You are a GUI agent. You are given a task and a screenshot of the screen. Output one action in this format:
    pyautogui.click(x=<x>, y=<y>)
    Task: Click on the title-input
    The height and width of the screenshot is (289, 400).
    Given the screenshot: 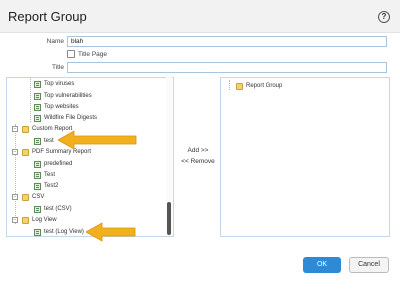 What is the action you would take?
    pyautogui.click(x=227, y=67)
    